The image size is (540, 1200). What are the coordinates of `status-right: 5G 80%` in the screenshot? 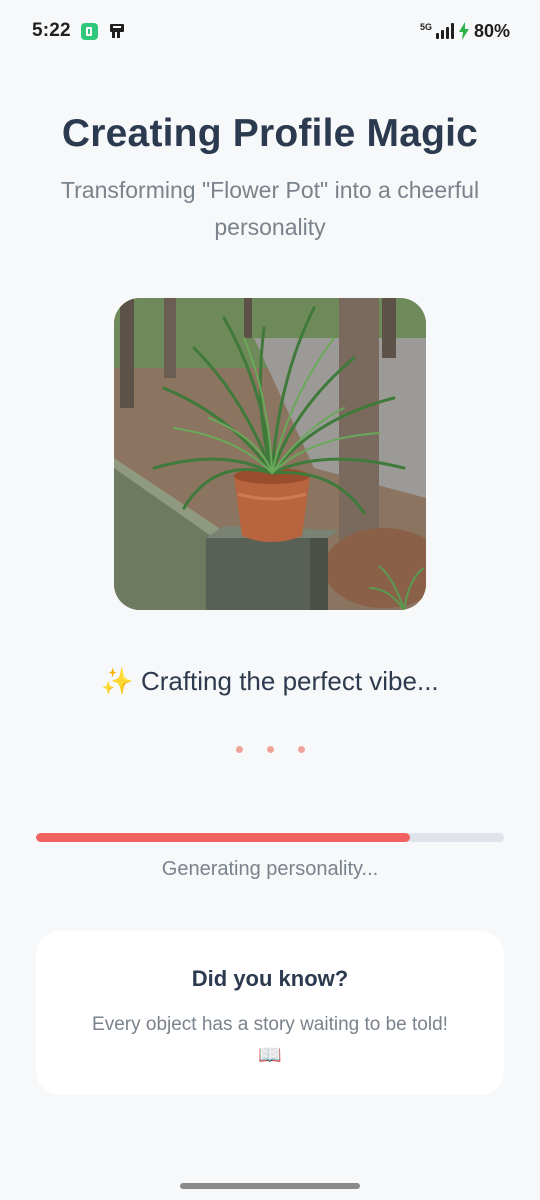 It's located at (465, 31).